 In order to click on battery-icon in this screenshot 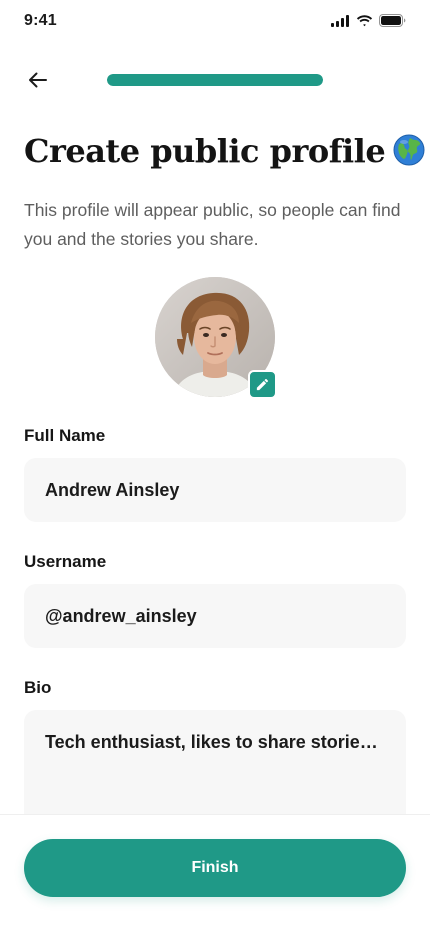, I will do `click(392, 20)`.